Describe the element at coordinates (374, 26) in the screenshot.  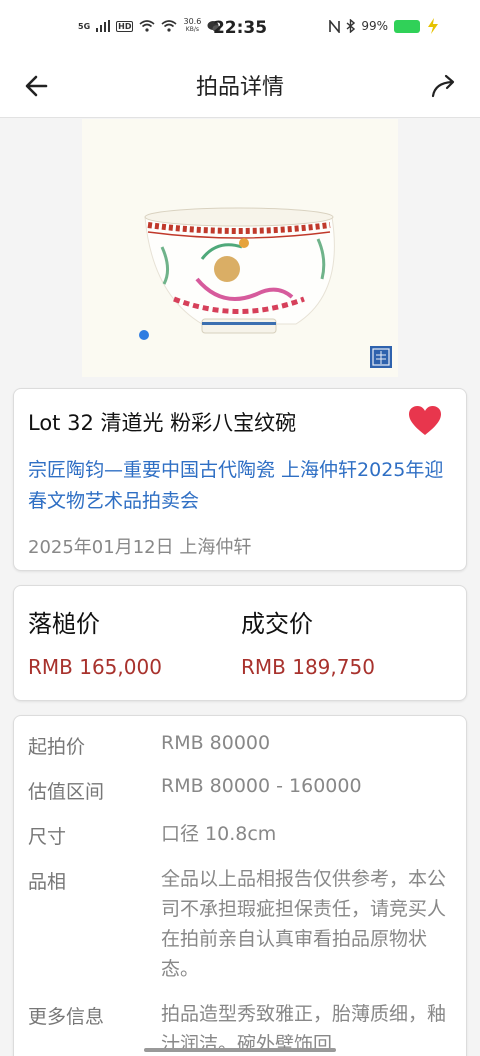
I see `battery-percent: 99%` at that location.